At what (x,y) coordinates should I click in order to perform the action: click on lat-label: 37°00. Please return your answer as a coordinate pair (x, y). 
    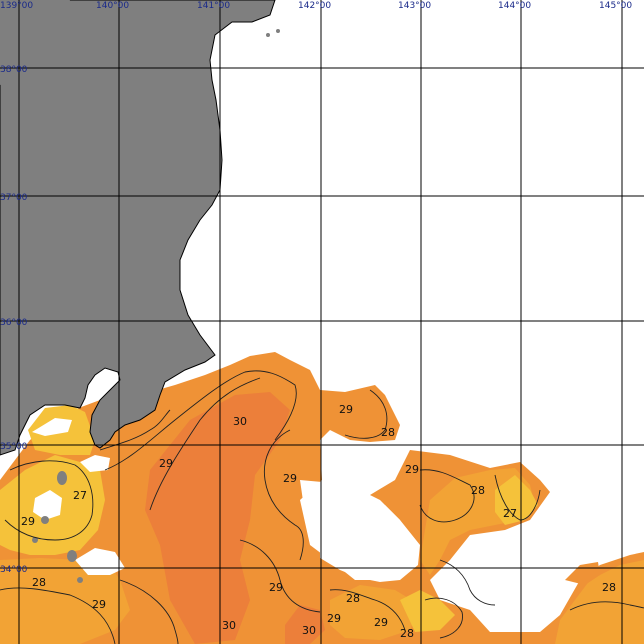
    Looking at the image, I should click on (14, 198).